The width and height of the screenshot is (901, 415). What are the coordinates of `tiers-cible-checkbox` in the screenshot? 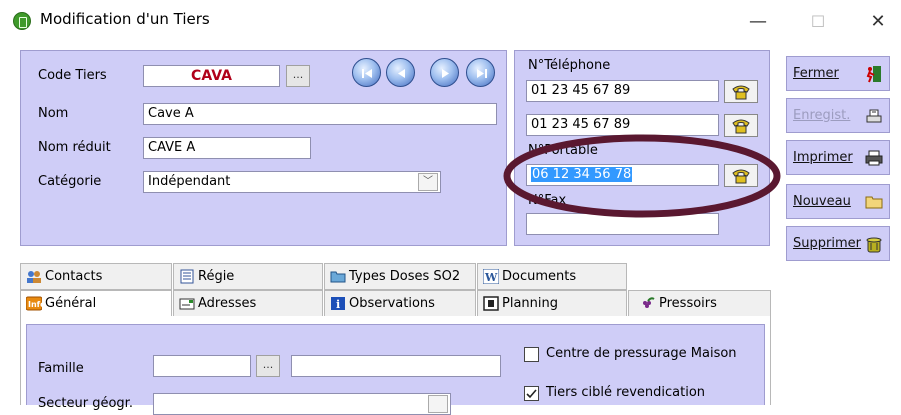 It's located at (531, 393).